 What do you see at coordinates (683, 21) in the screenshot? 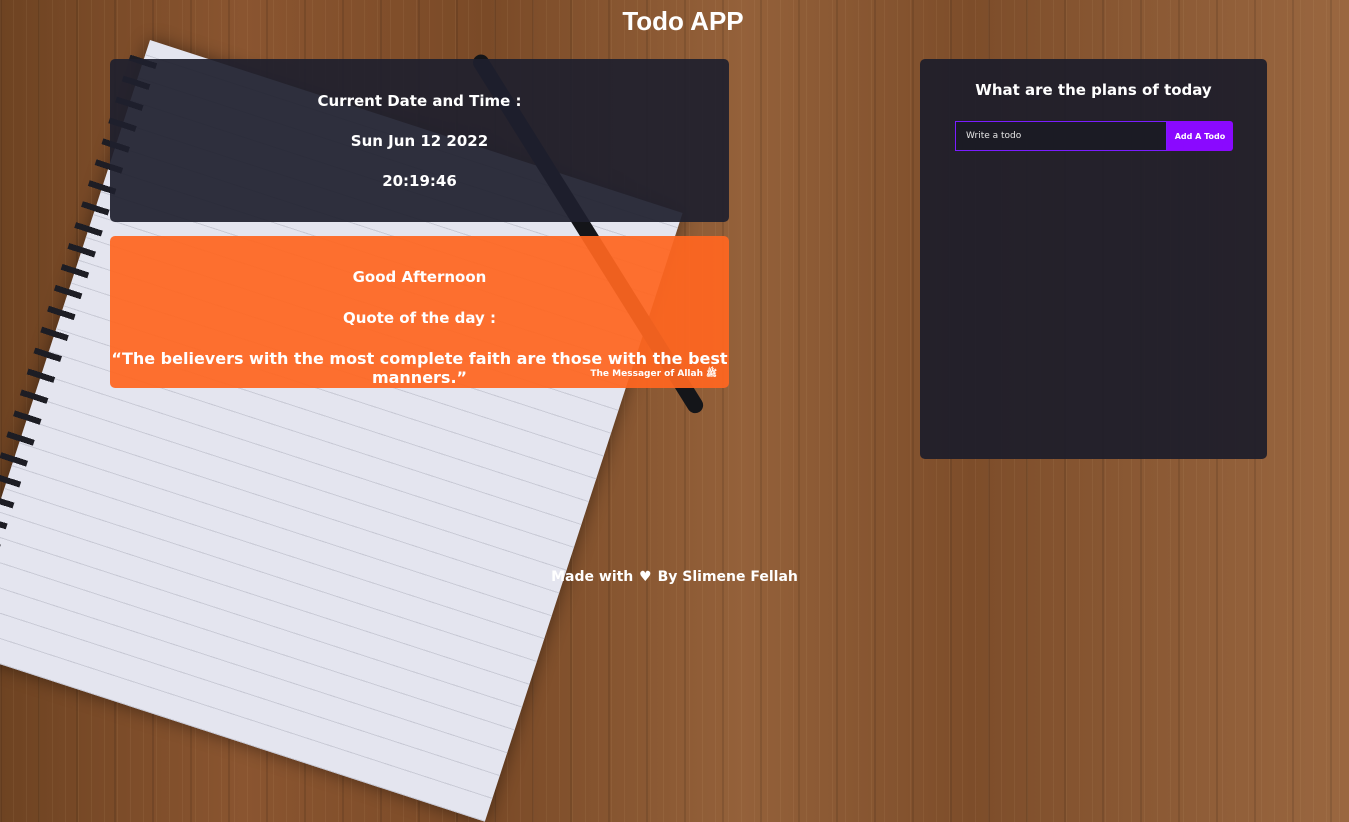
I see `app-title: Todo APP` at bounding box center [683, 21].